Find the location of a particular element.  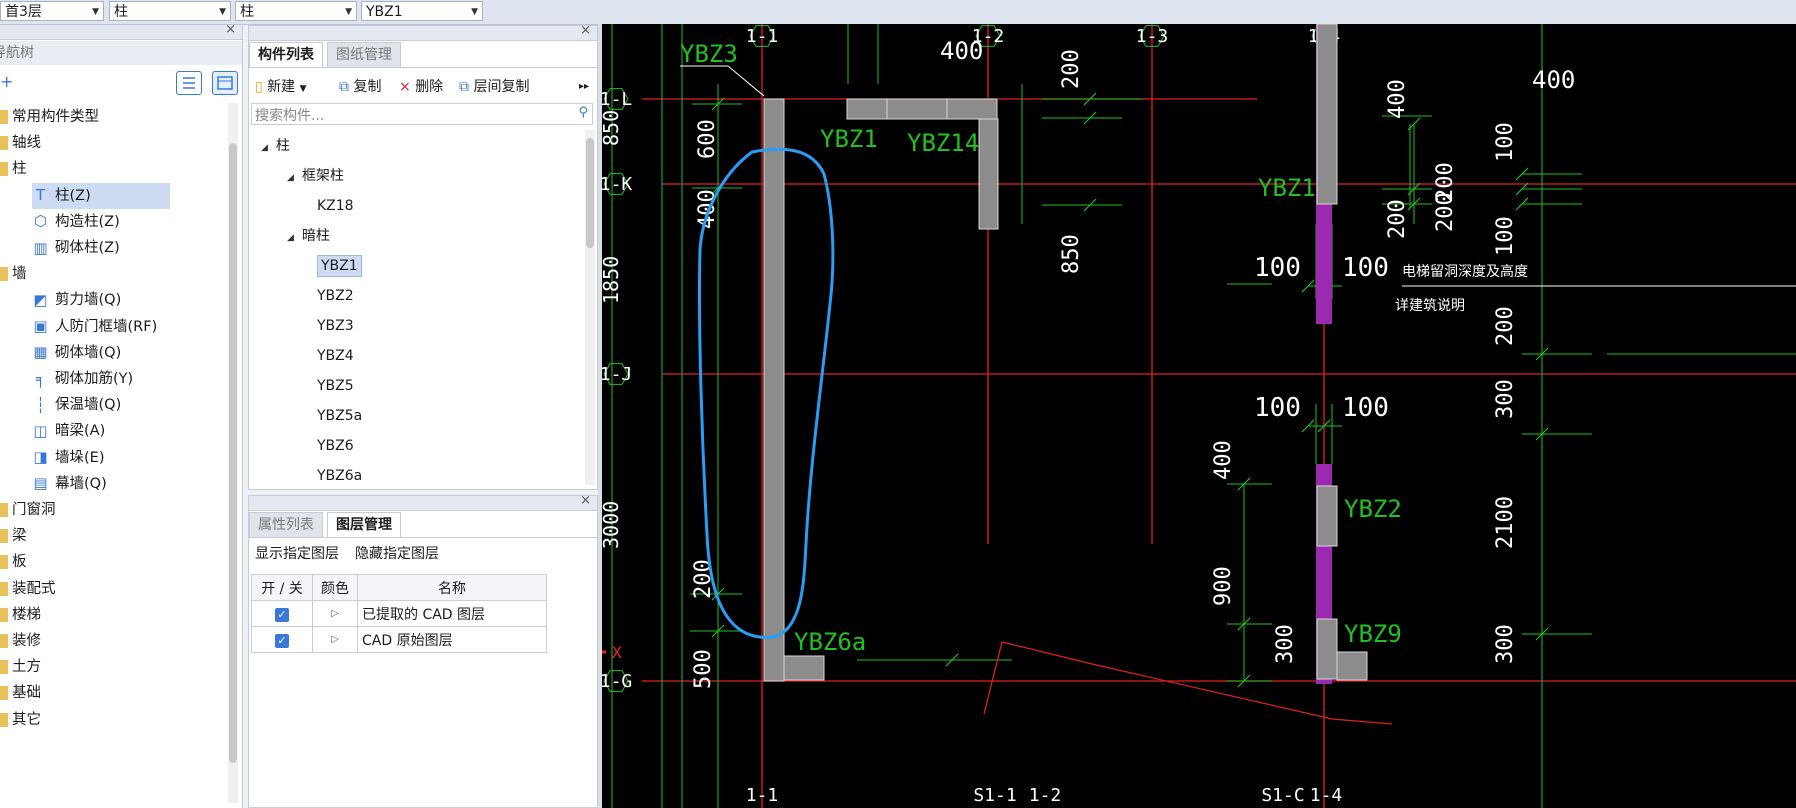

layer-row: ✓ ▷ CAD 原始图层 is located at coordinates (399, 639).